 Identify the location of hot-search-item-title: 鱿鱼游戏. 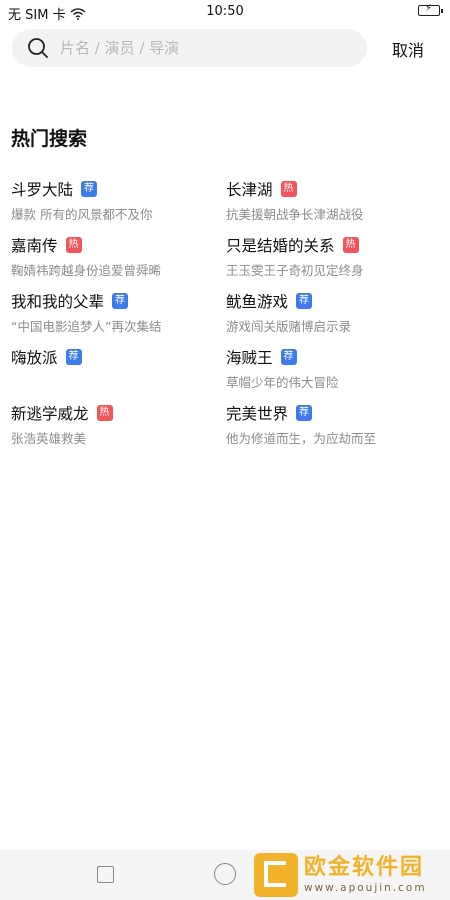
(257, 302).